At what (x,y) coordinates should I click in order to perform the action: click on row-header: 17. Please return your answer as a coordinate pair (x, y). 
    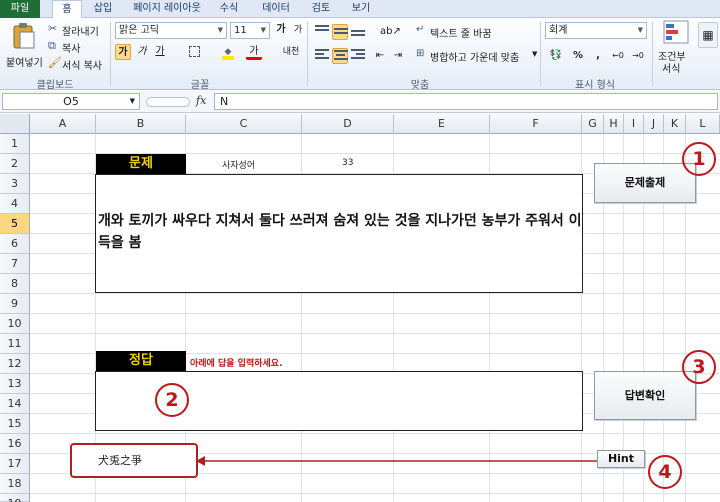
    Looking at the image, I should click on (15, 464).